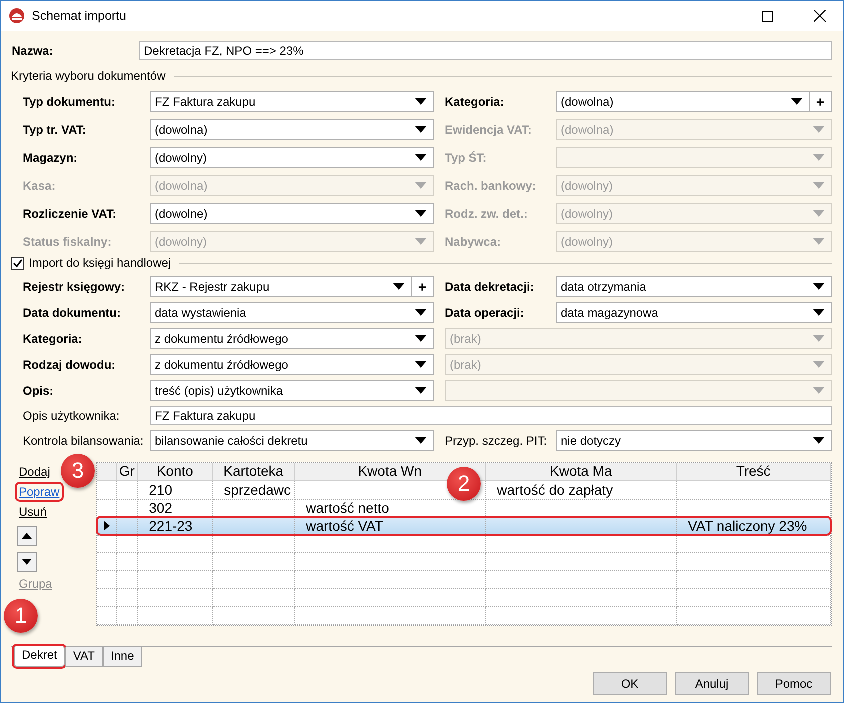 The width and height of the screenshot is (844, 703). What do you see at coordinates (176, 490) in the screenshot?
I see `table-cell: 210` at bounding box center [176, 490].